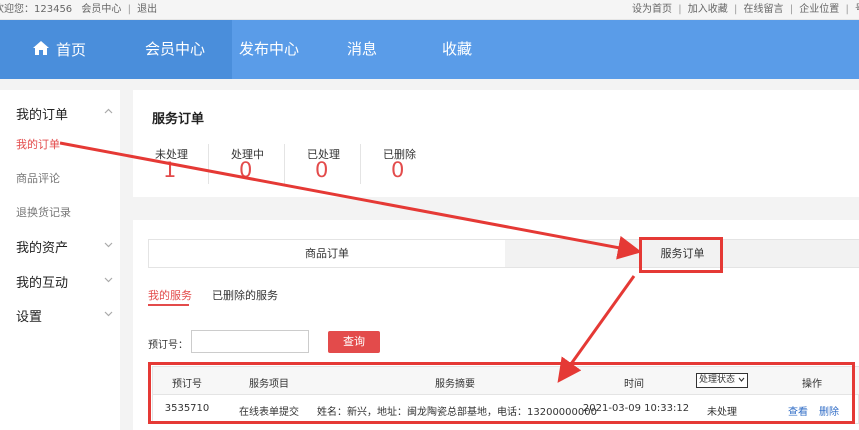 This screenshot has height=430, width=859. I want to click on search-button: 查询, so click(354, 342).